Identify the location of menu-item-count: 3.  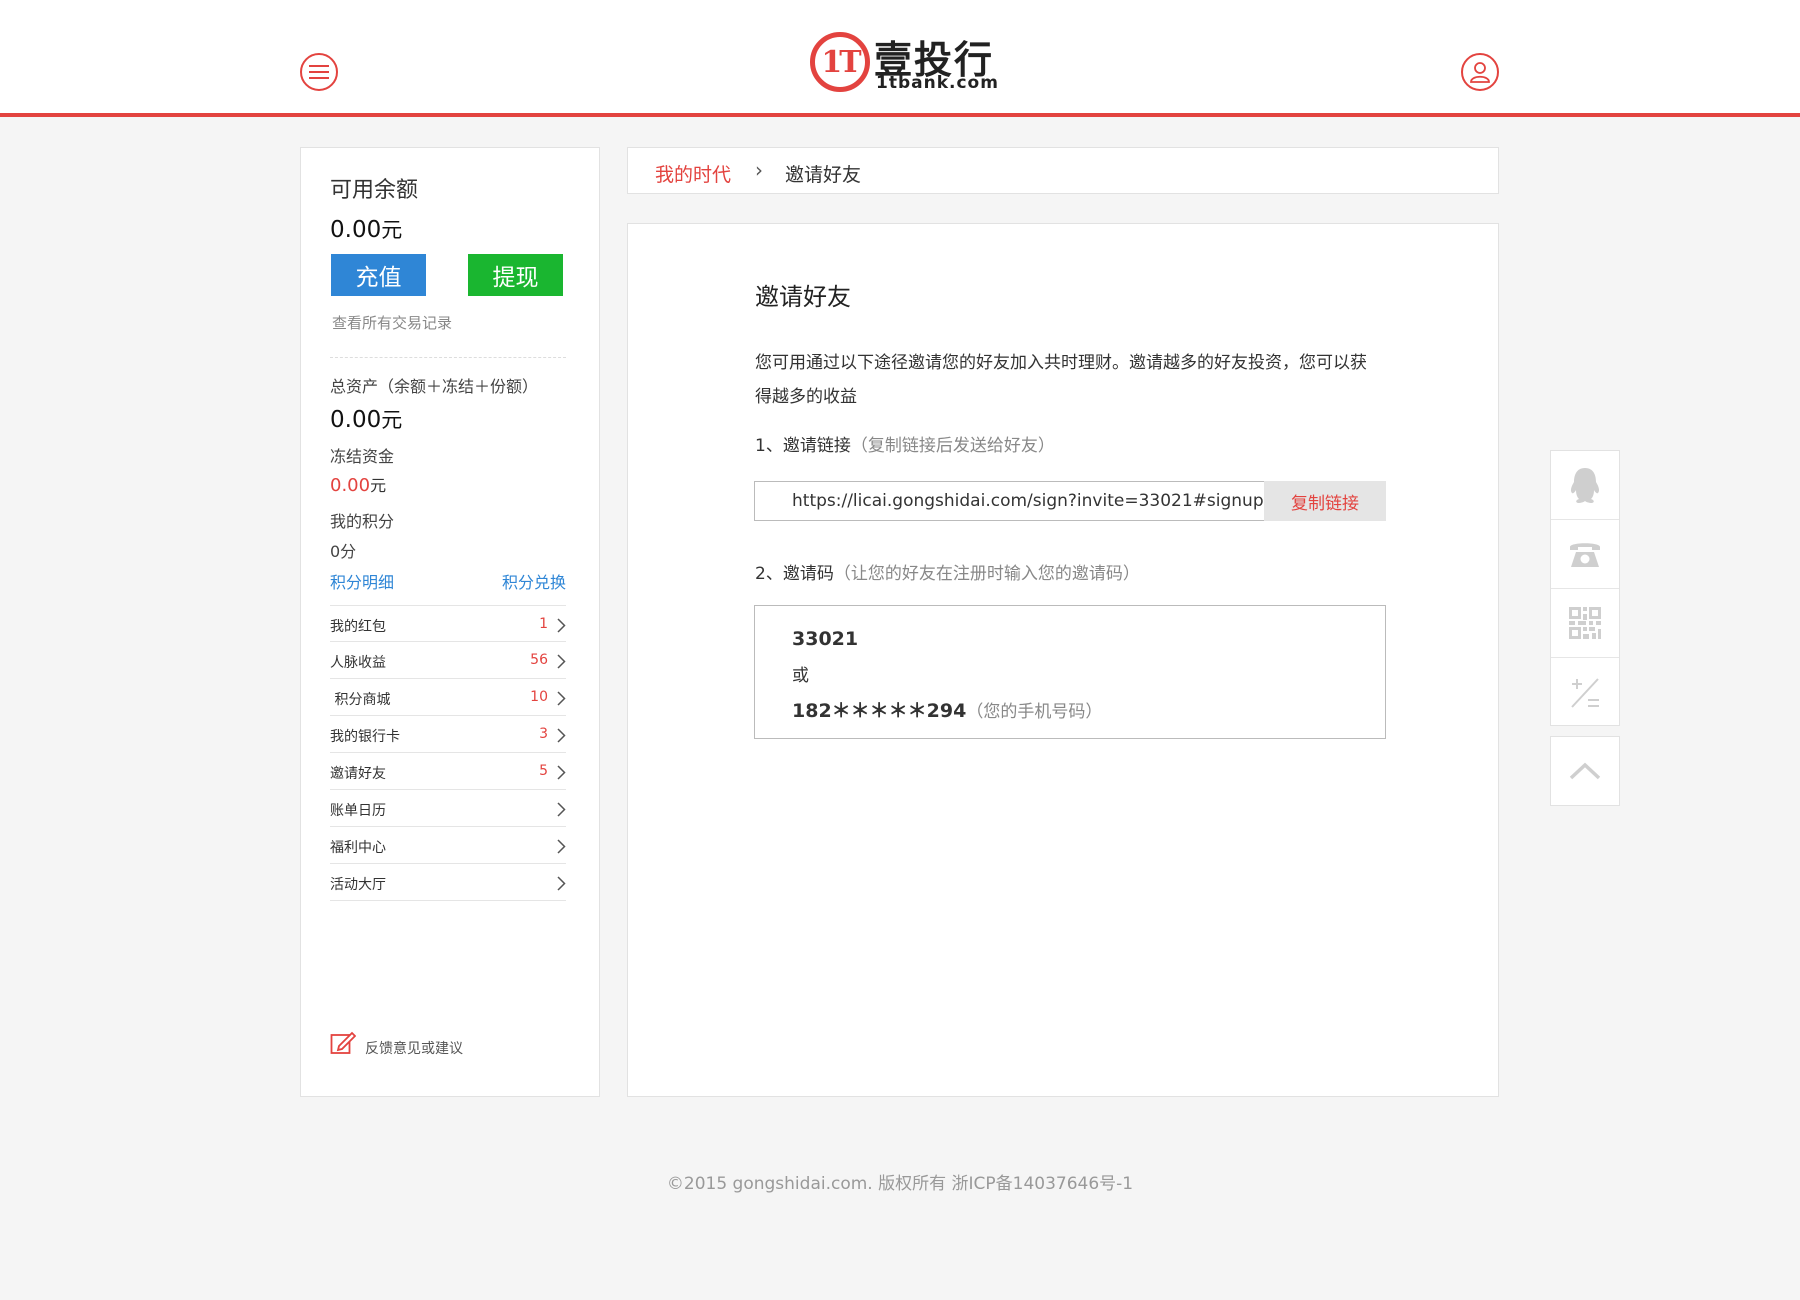
(543, 734).